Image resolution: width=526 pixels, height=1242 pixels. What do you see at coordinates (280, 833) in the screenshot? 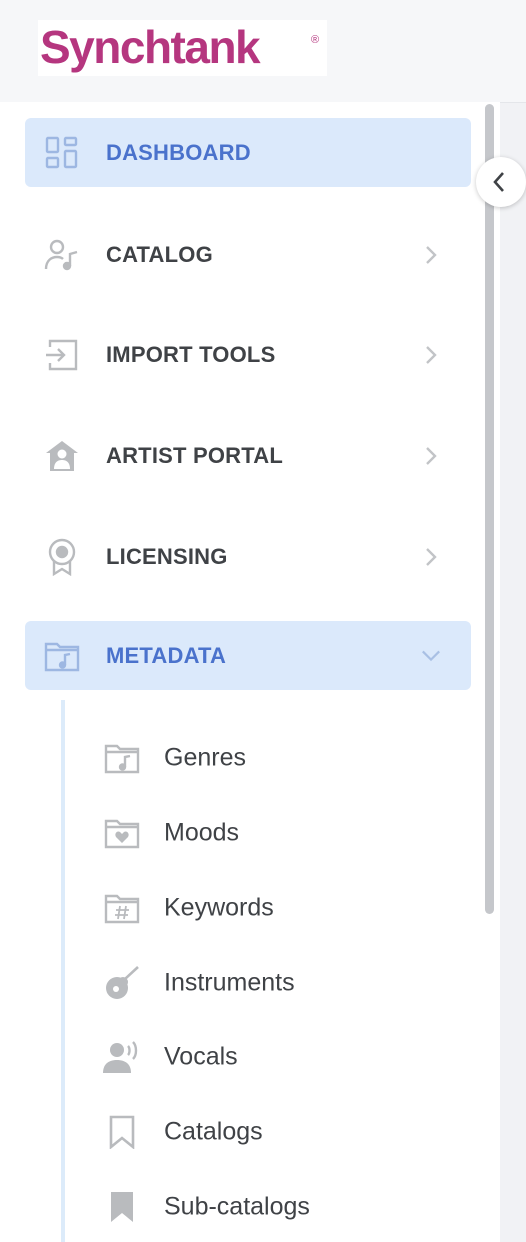
I see `submenu-item-moods: Moods` at bounding box center [280, 833].